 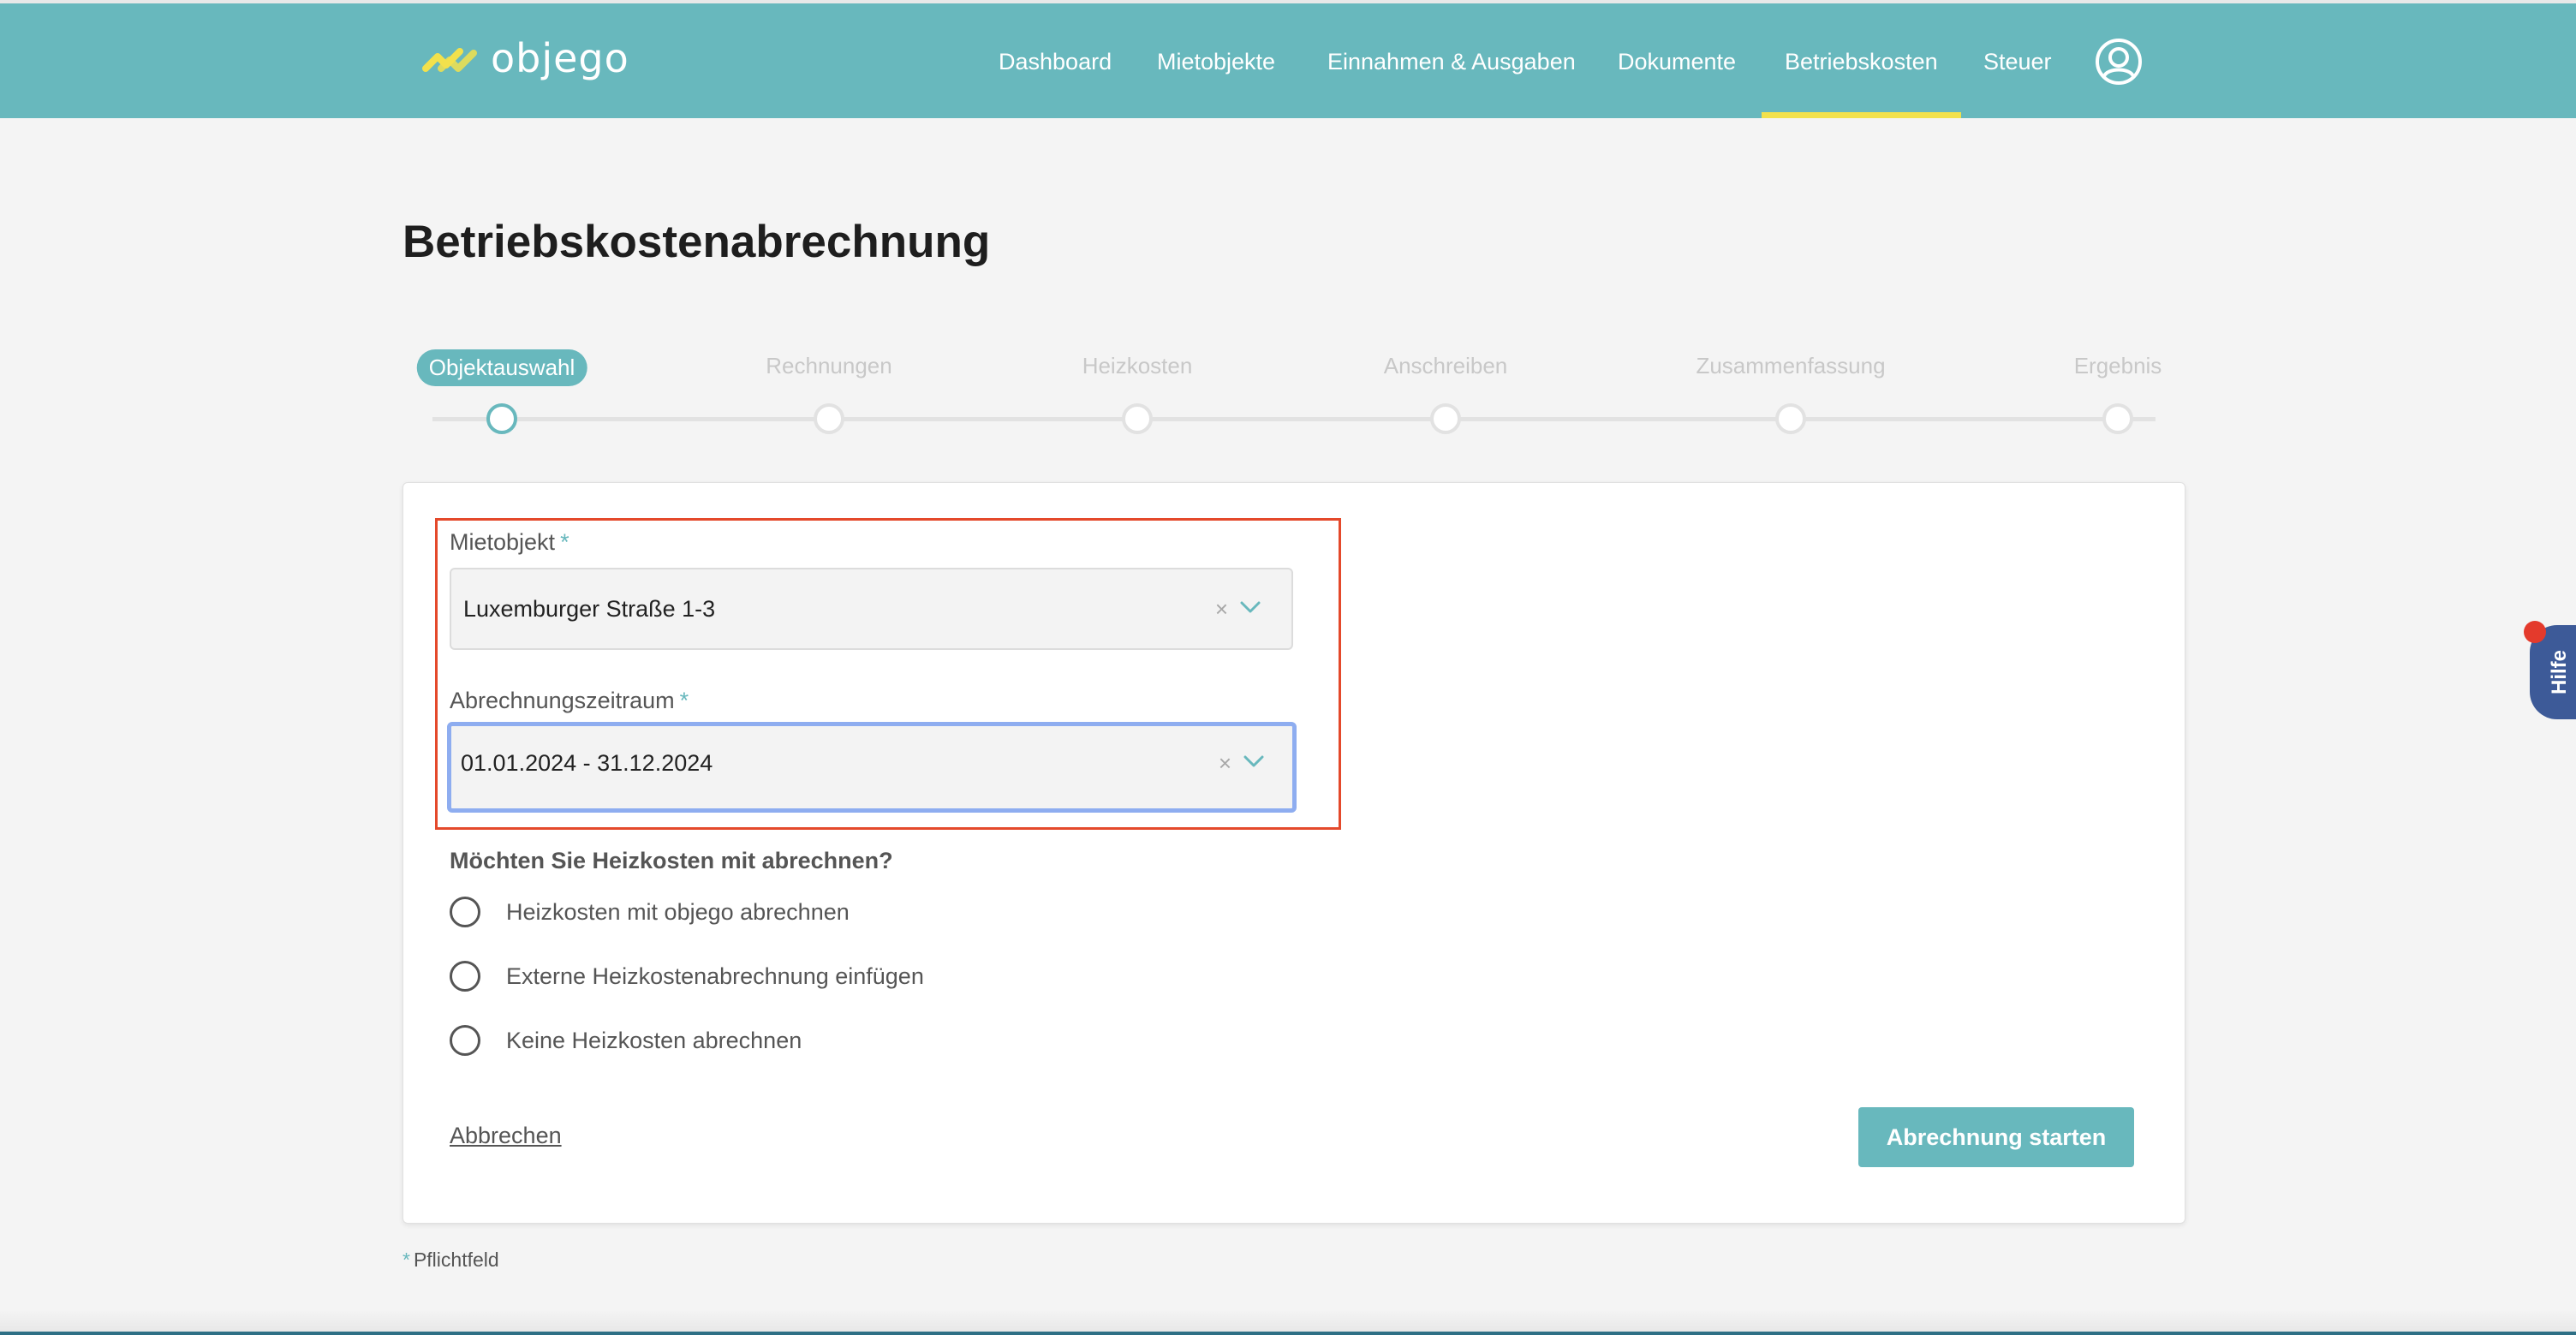 I want to click on property-label-text: Mietobjekt, so click(x=503, y=542).